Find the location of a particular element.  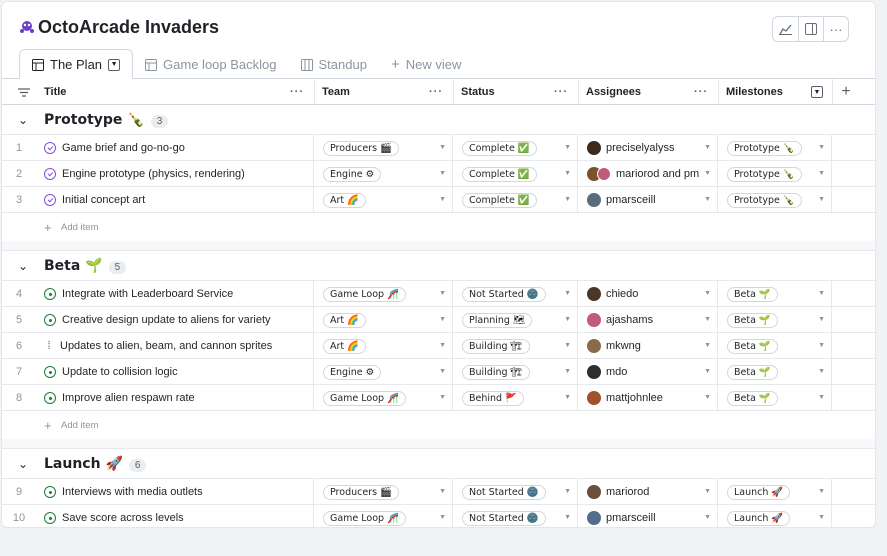

column-header-title: Title ··· is located at coordinates (175, 92).